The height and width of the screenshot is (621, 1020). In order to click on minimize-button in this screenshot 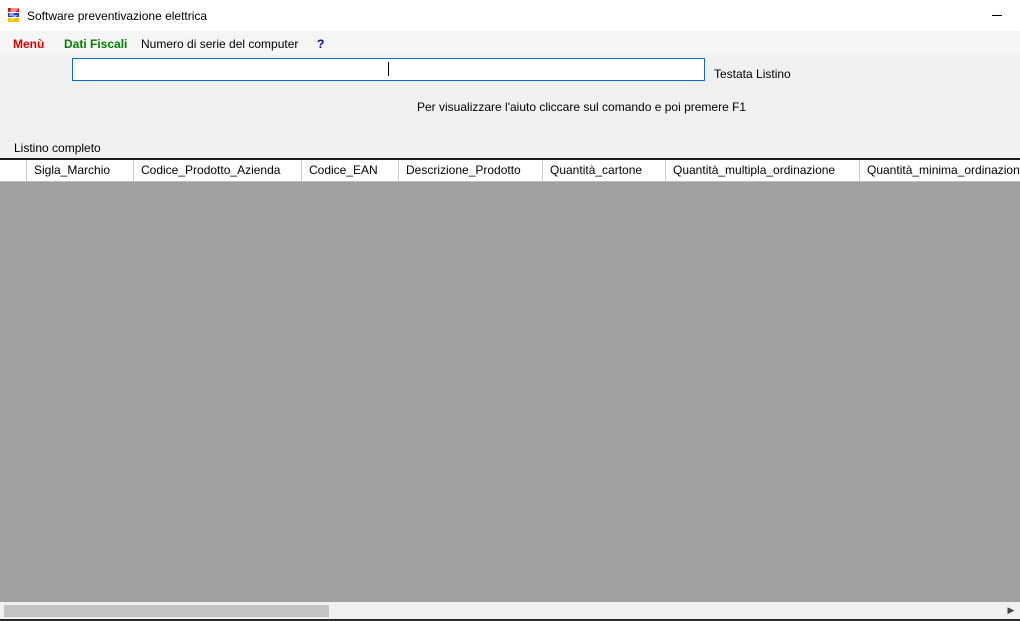, I will do `click(997, 15)`.